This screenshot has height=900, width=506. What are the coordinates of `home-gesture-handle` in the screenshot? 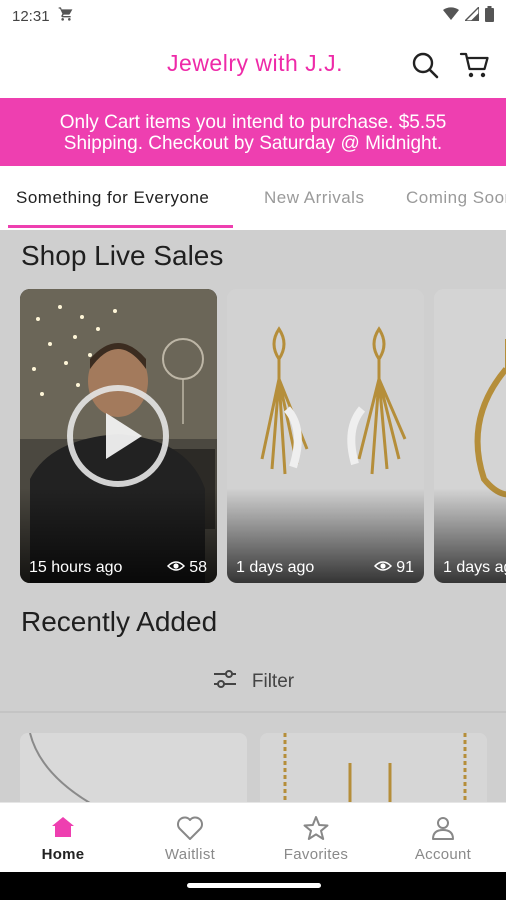 It's located at (254, 885).